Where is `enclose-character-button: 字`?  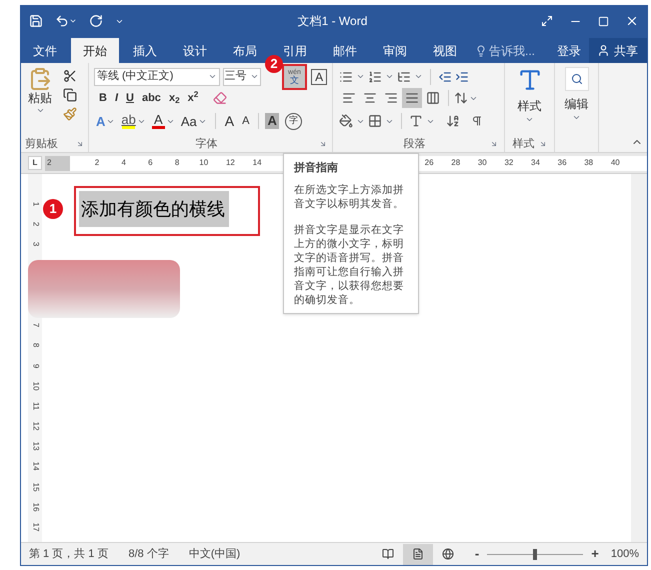
enclose-character-button: 字 is located at coordinates (293, 121).